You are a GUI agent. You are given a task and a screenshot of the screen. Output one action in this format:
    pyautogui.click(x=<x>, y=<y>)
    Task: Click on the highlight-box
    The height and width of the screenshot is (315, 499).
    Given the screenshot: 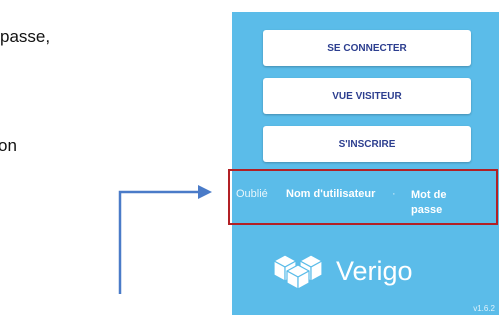 What is the action you would take?
    pyautogui.click(x=363, y=197)
    